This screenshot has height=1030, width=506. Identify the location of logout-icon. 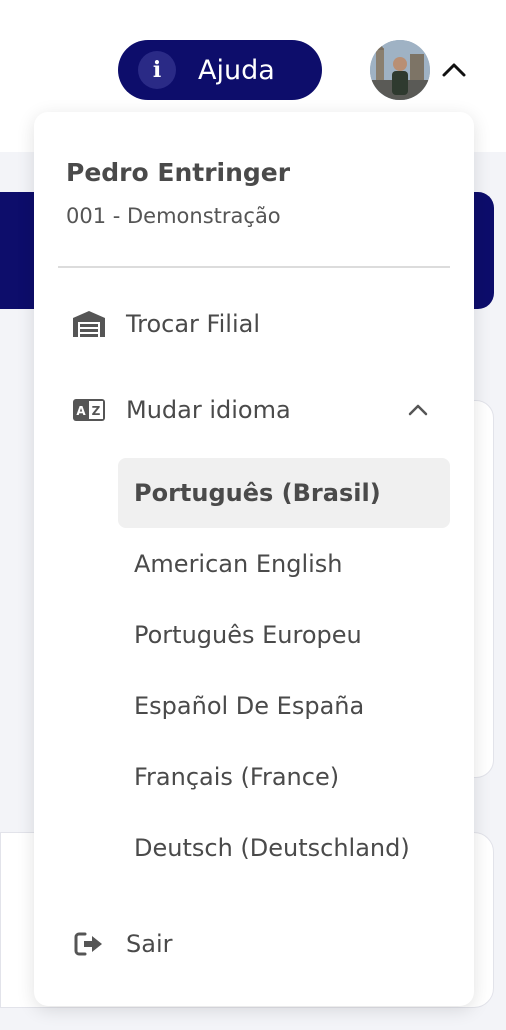
(89, 944).